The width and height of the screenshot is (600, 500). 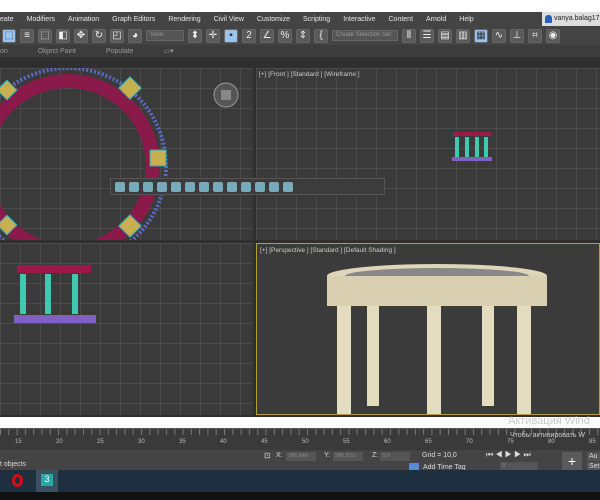 I want to click on menu-customize: Customize, so click(x=273, y=19).